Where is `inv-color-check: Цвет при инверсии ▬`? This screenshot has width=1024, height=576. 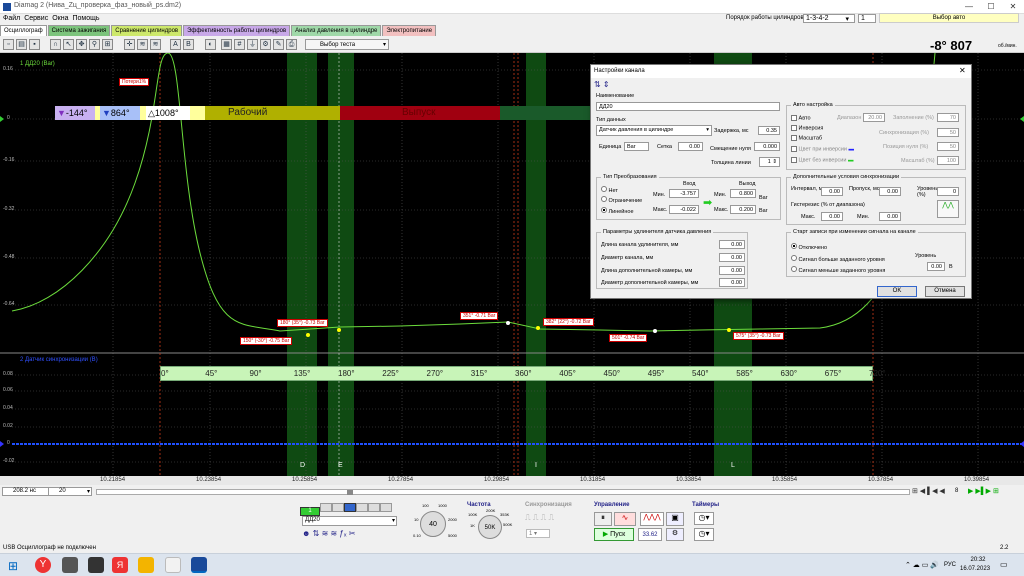 inv-color-check: Цвет при инверсии ▬ is located at coordinates (822, 149).